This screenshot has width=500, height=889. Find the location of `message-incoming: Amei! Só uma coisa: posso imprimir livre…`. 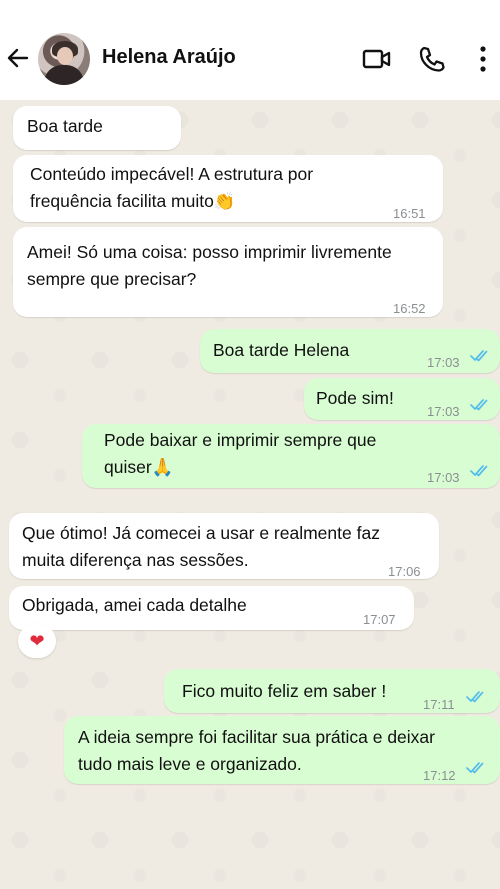

message-incoming: Amei! Só uma coisa: posso imprimir livre… is located at coordinates (228, 272).